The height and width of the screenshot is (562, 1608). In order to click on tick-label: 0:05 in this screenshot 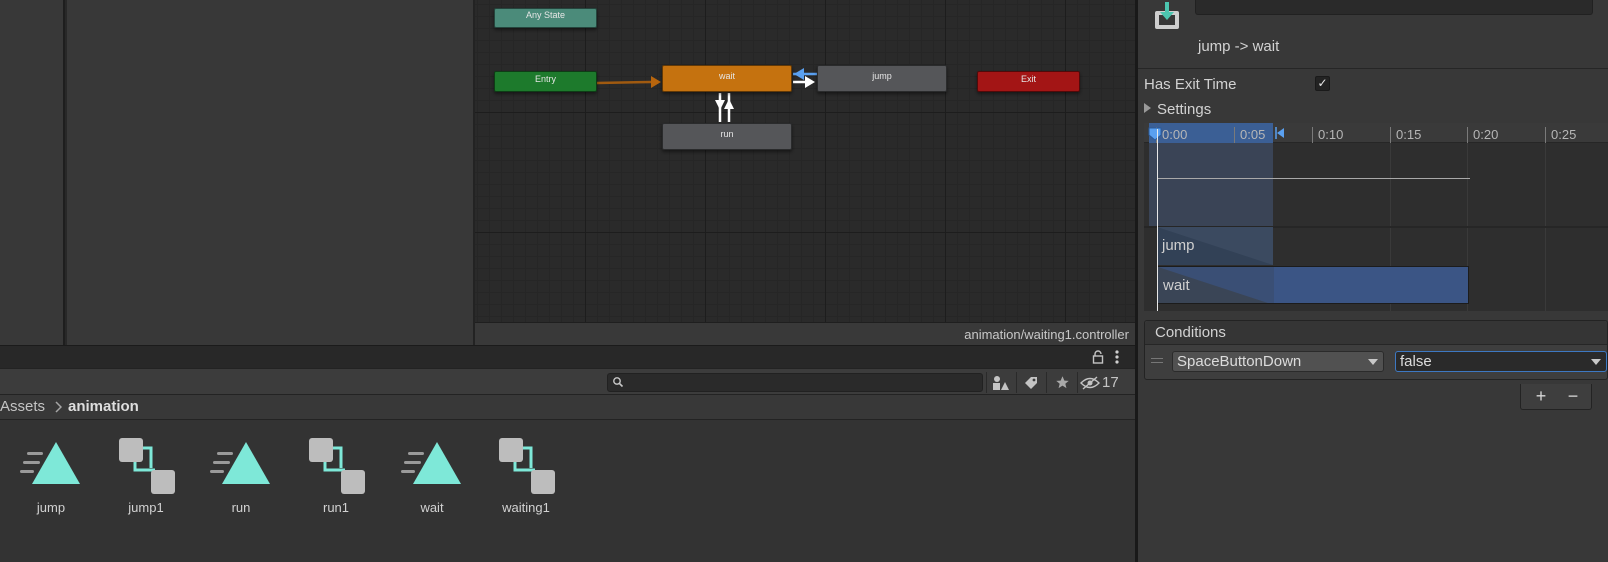, I will do `click(1253, 134)`.